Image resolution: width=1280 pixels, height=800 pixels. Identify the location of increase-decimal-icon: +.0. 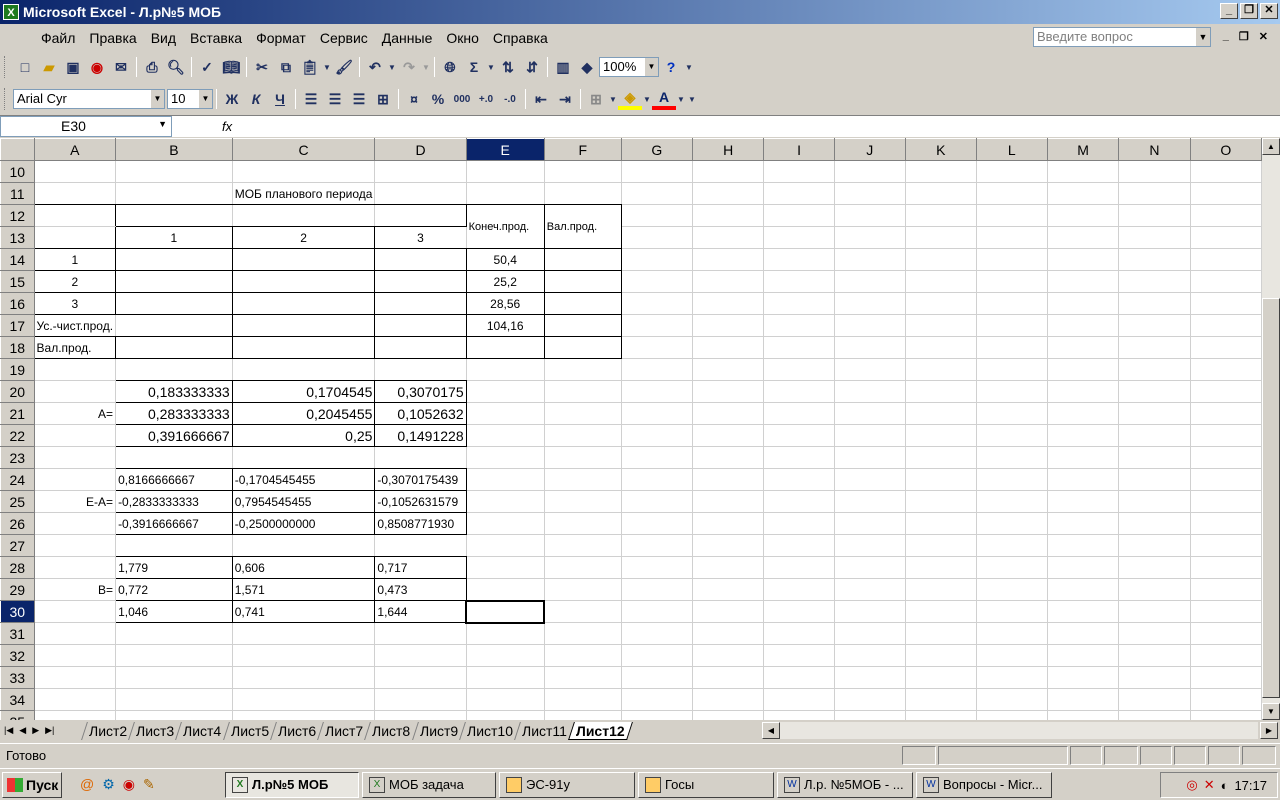
(486, 99).